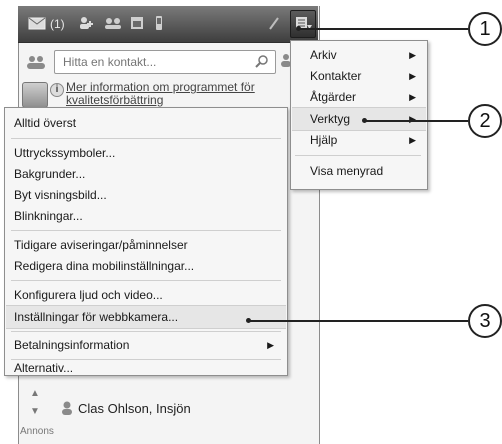 The width and height of the screenshot is (502, 444). I want to click on info-icon: i, so click(57, 90).